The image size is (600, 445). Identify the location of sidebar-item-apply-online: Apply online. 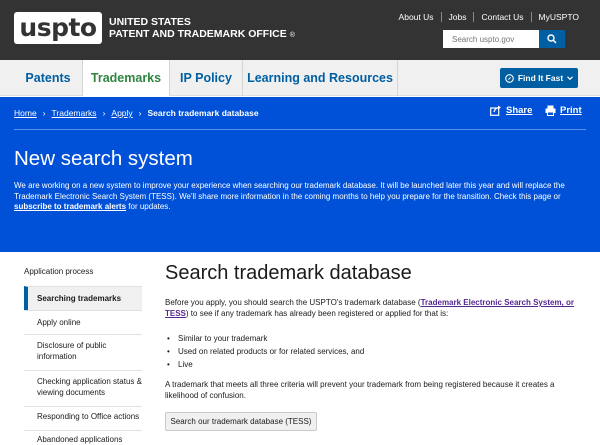
(83, 322).